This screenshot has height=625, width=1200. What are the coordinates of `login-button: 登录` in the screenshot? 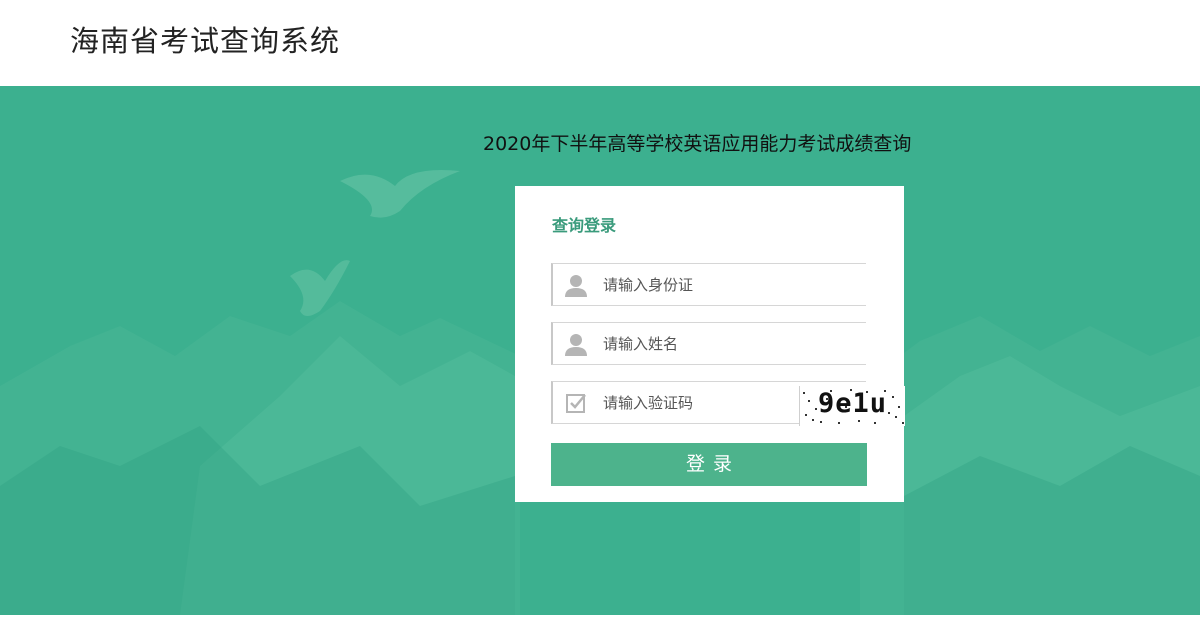 It's located at (709, 464).